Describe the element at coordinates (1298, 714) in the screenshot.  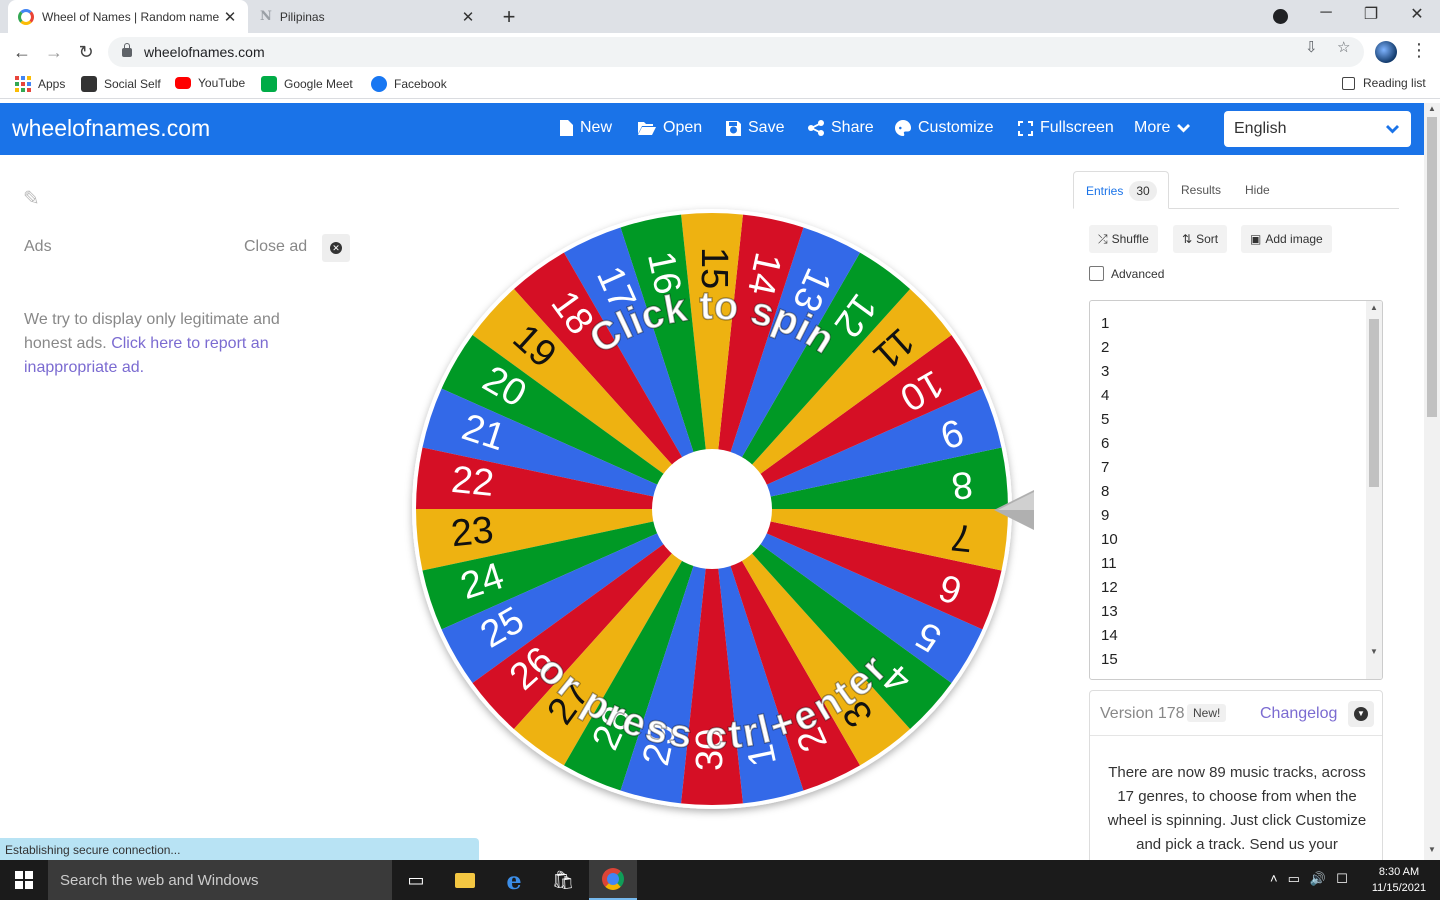
I see `changelog-link: Changelog` at that location.